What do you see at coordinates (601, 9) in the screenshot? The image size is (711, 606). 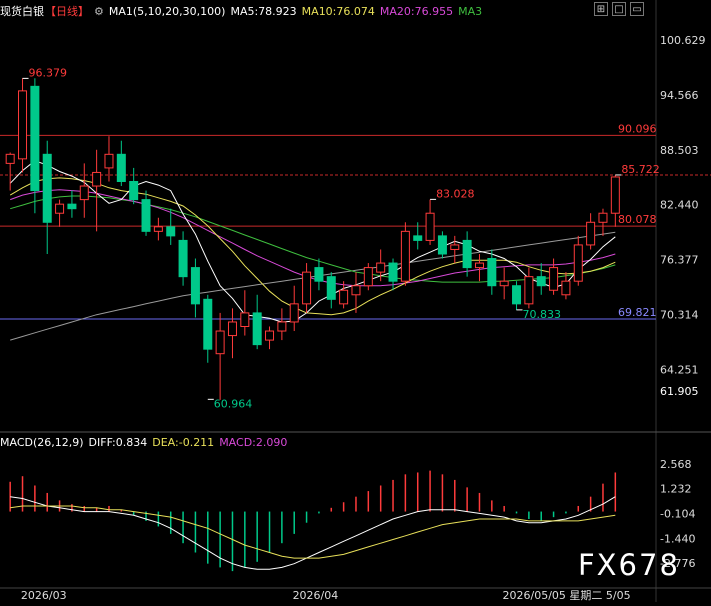 I see `grid-icon: ⊞` at bounding box center [601, 9].